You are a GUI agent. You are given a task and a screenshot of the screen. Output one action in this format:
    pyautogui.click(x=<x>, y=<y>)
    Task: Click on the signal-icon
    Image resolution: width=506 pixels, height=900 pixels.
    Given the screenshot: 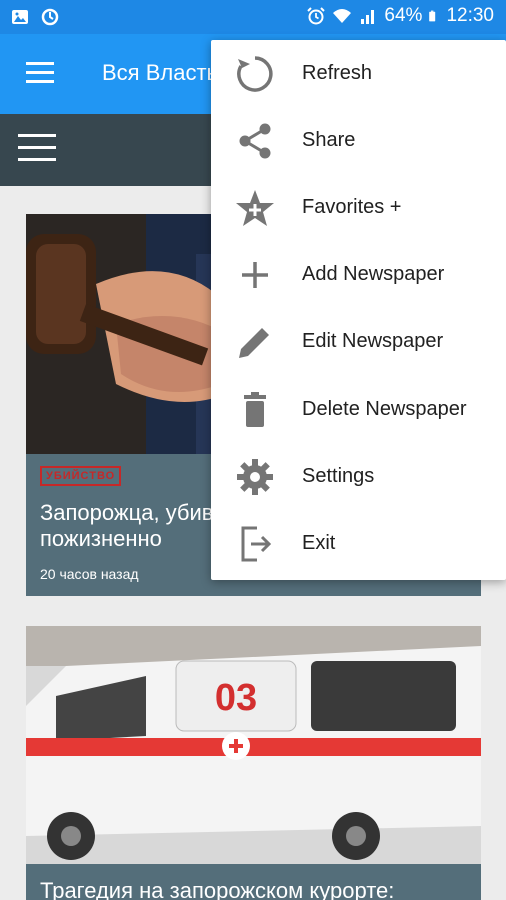 What is the action you would take?
    pyautogui.click(x=368, y=17)
    